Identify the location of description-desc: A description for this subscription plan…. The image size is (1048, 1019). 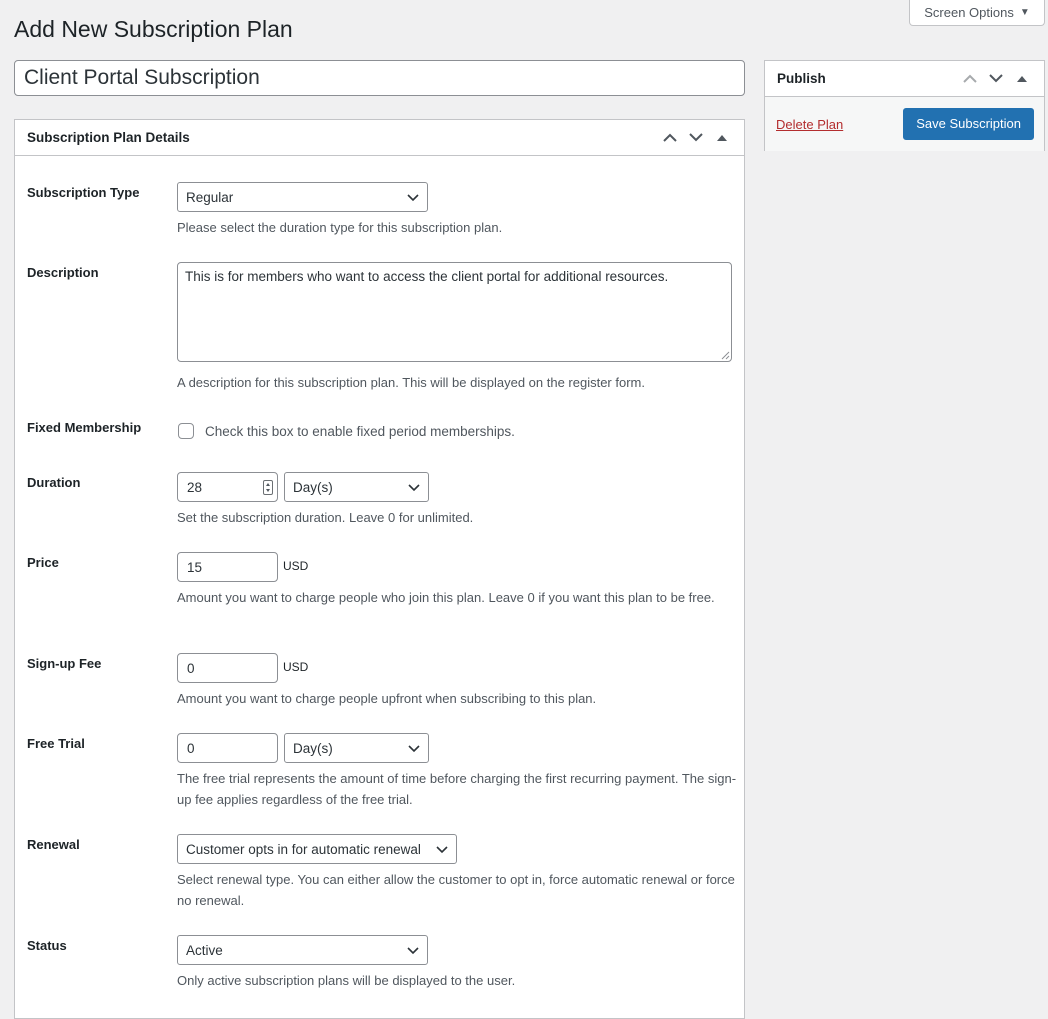
(411, 382).